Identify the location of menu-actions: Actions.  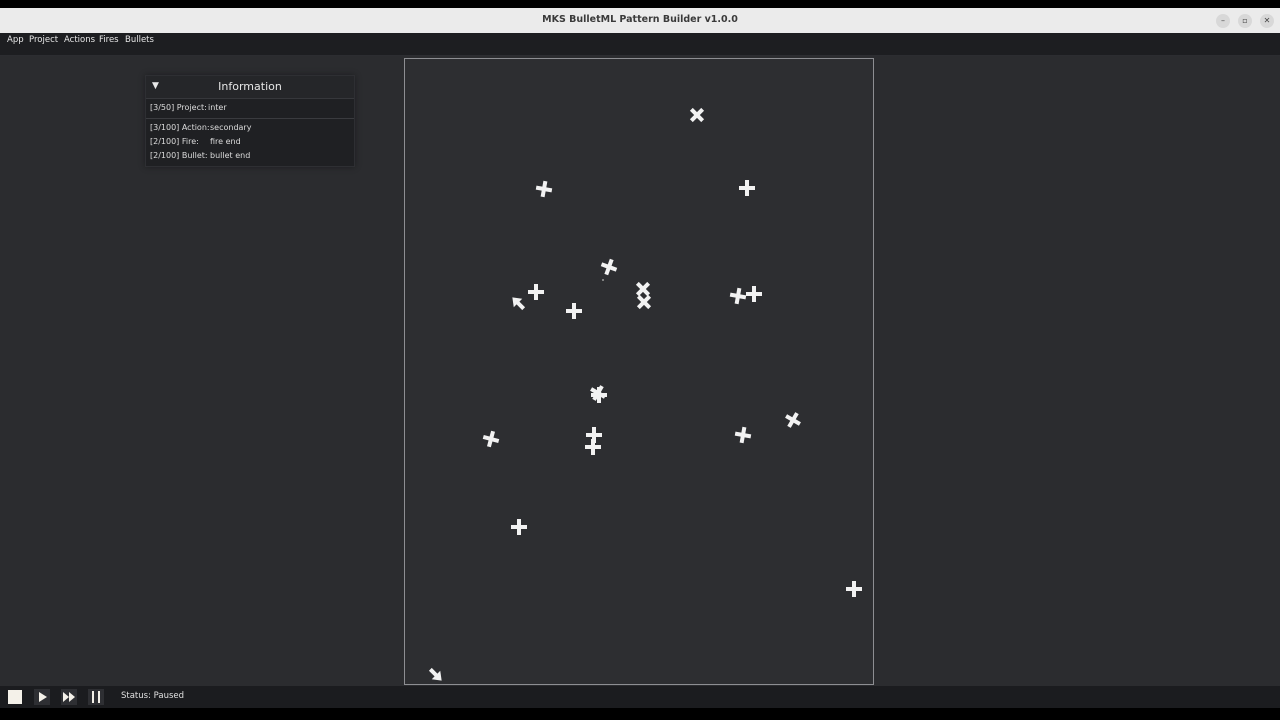
(79, 44).